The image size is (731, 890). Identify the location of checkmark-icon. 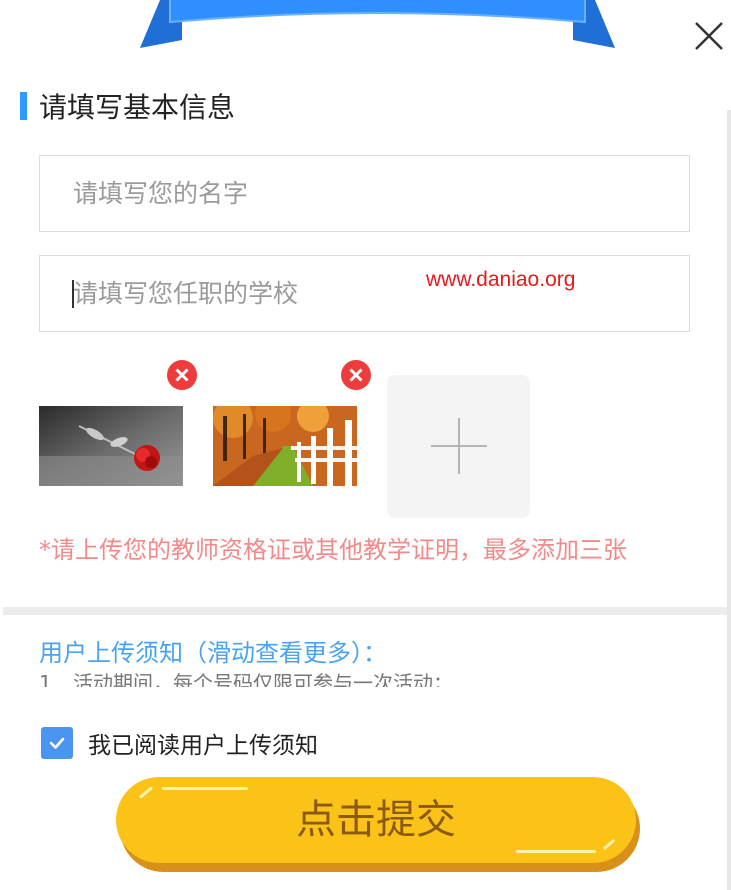
(57, 743).